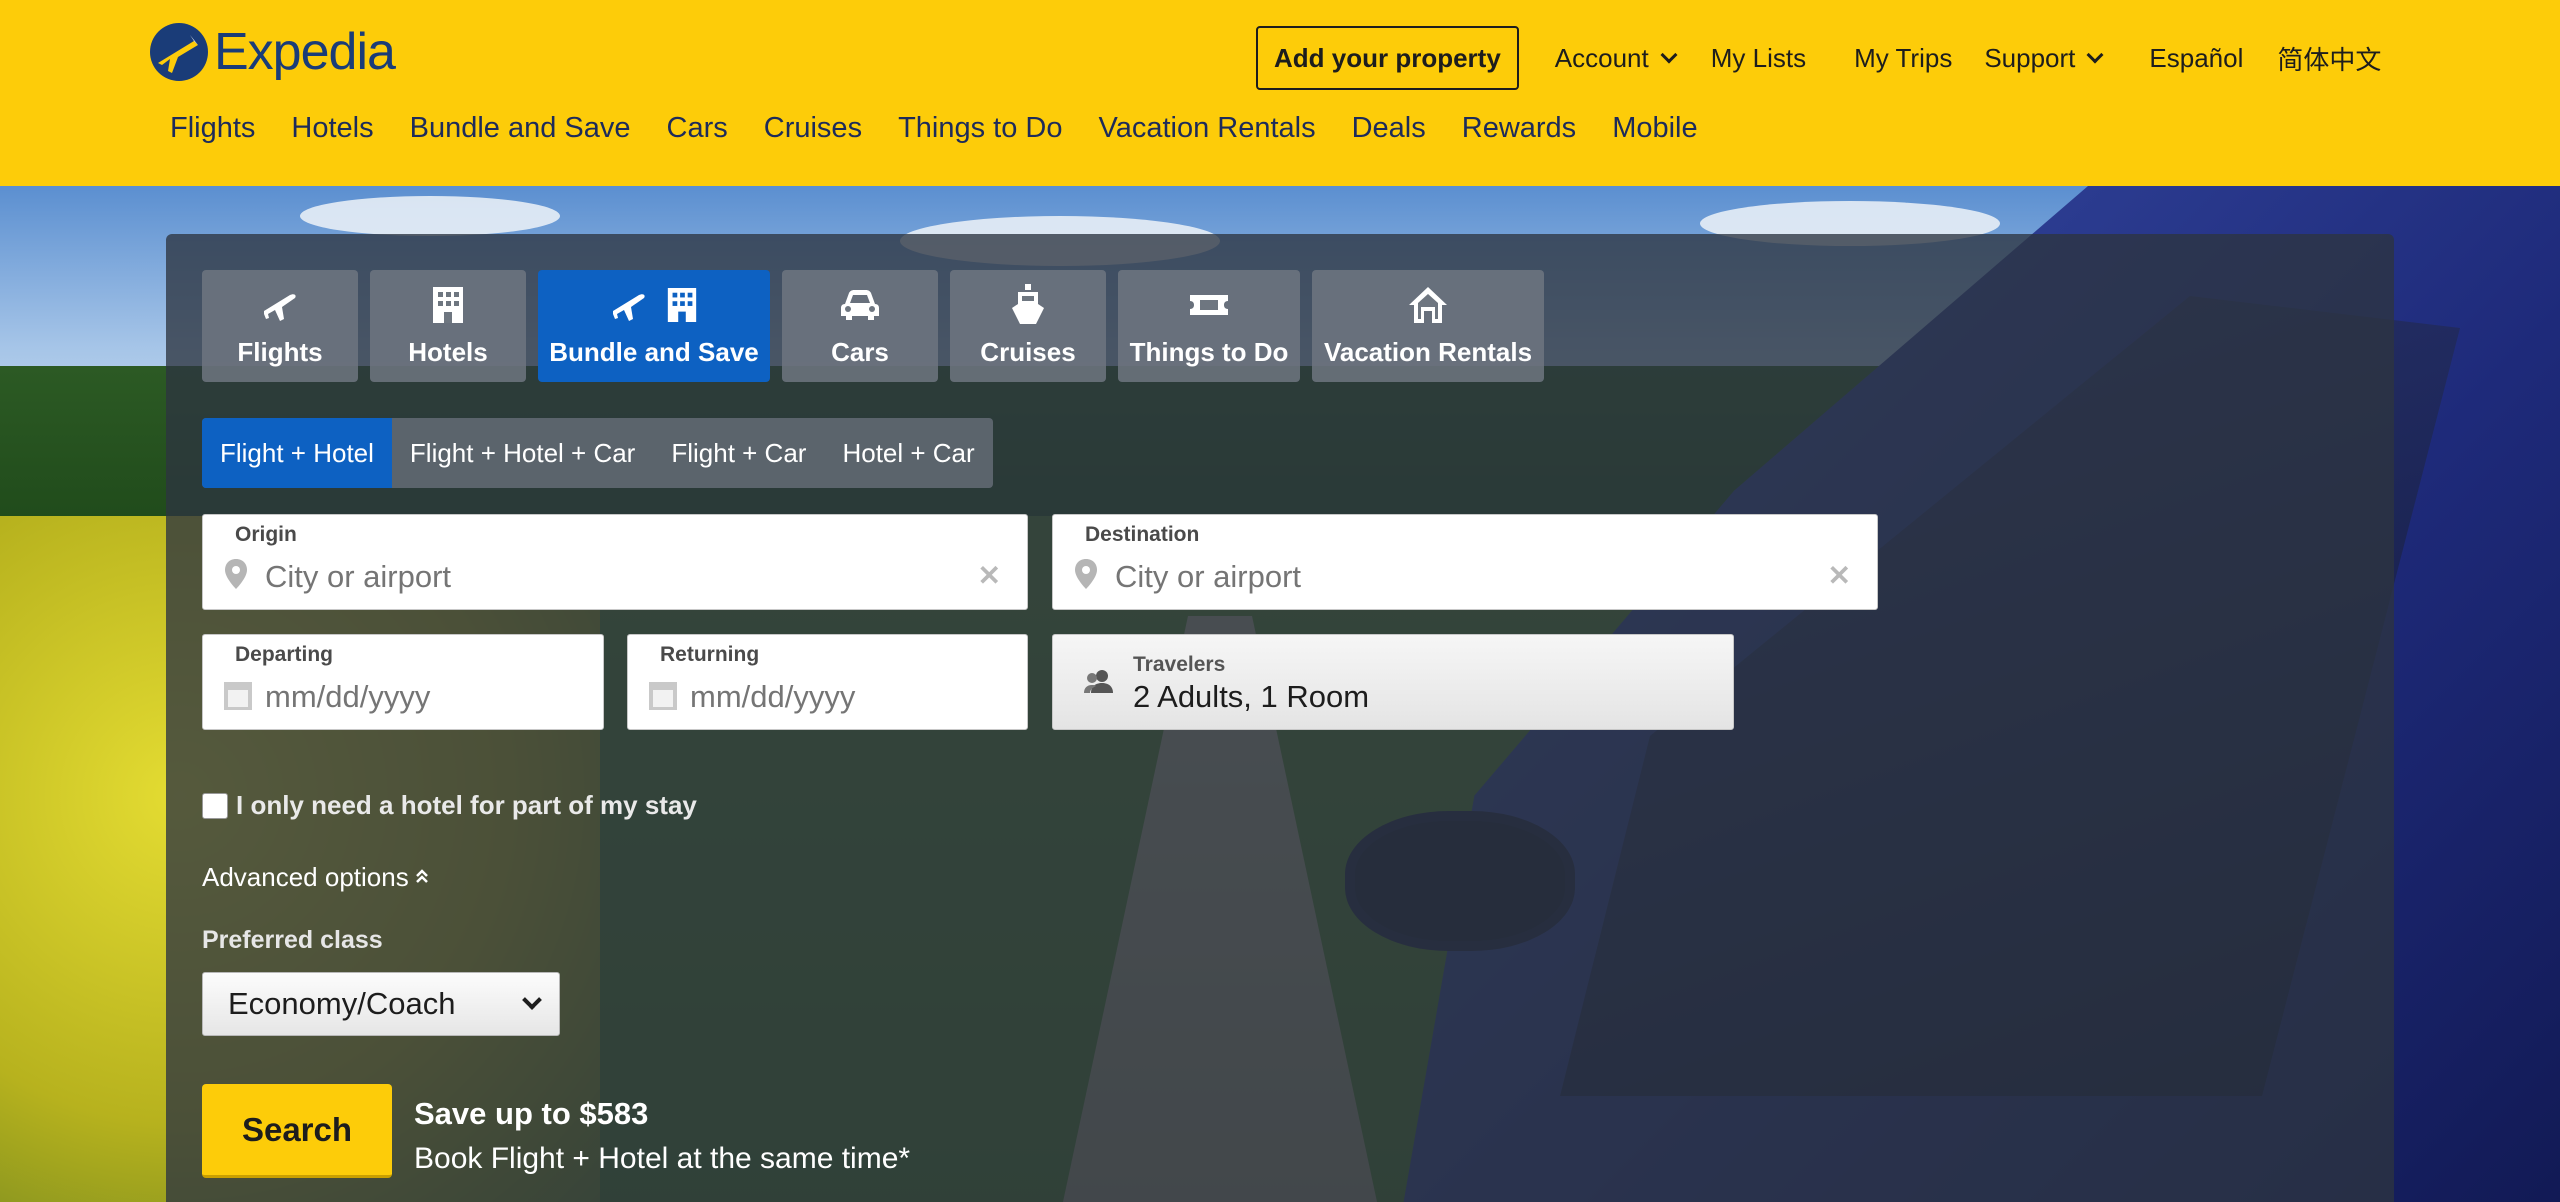 Image resolution: width=2560 pixels, height=1202 pixels. What do you see at coordinates (860, 352) in the screenshot?
I see `tab-cars-label: Cars` at bounding box center [860, 352].